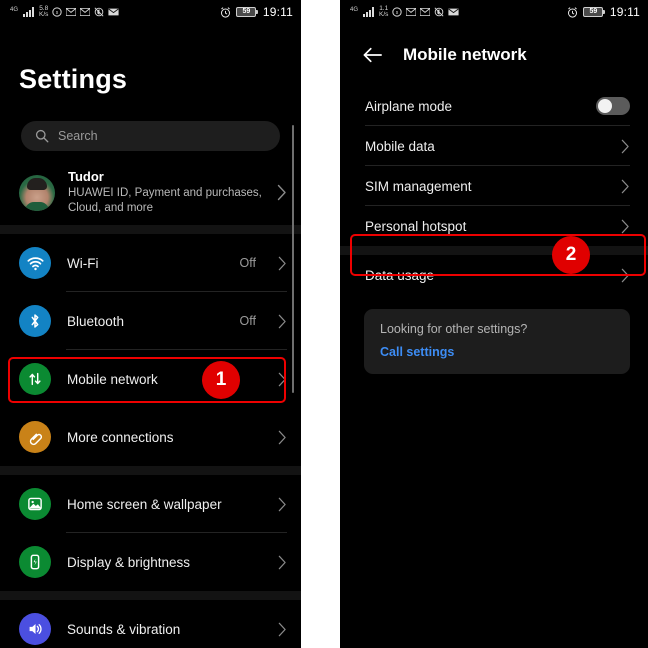 The width and height of the screenshot is (648, 648). What do you see at coordinates (42, 136) in the screenshot?
I see `search-icon` at bounding box center [42, 136].